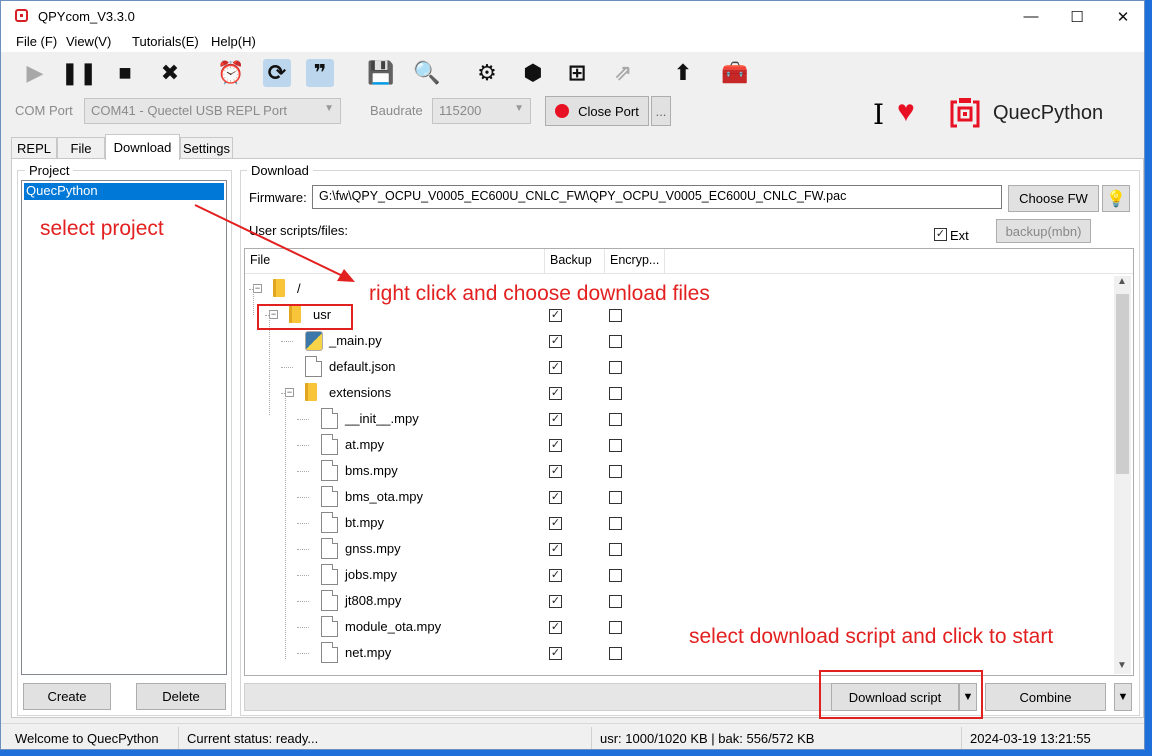  Describe the element at coordinates (1116, 198) in the screenshot. I see `lightbulb-icon: 💡` at that location.